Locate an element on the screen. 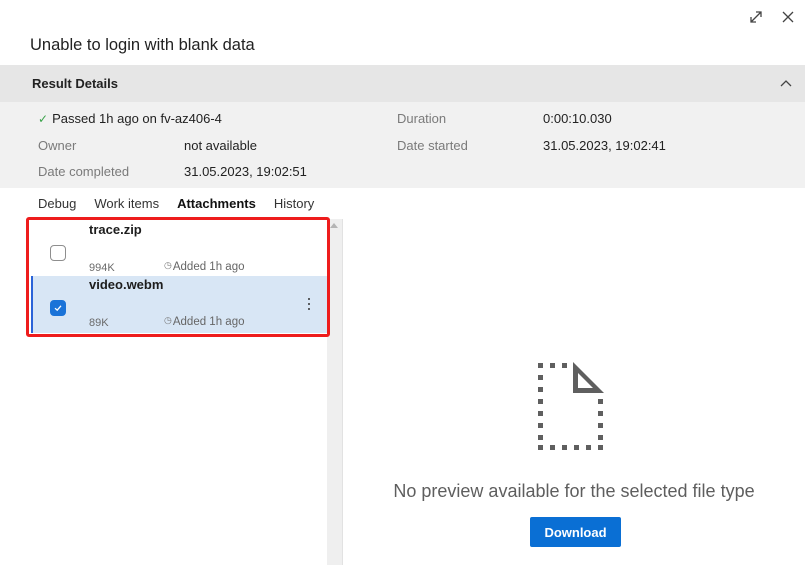 The width and height of the screenshot is (805, 565). list-scrollbar is located at coordinates (334, 392).